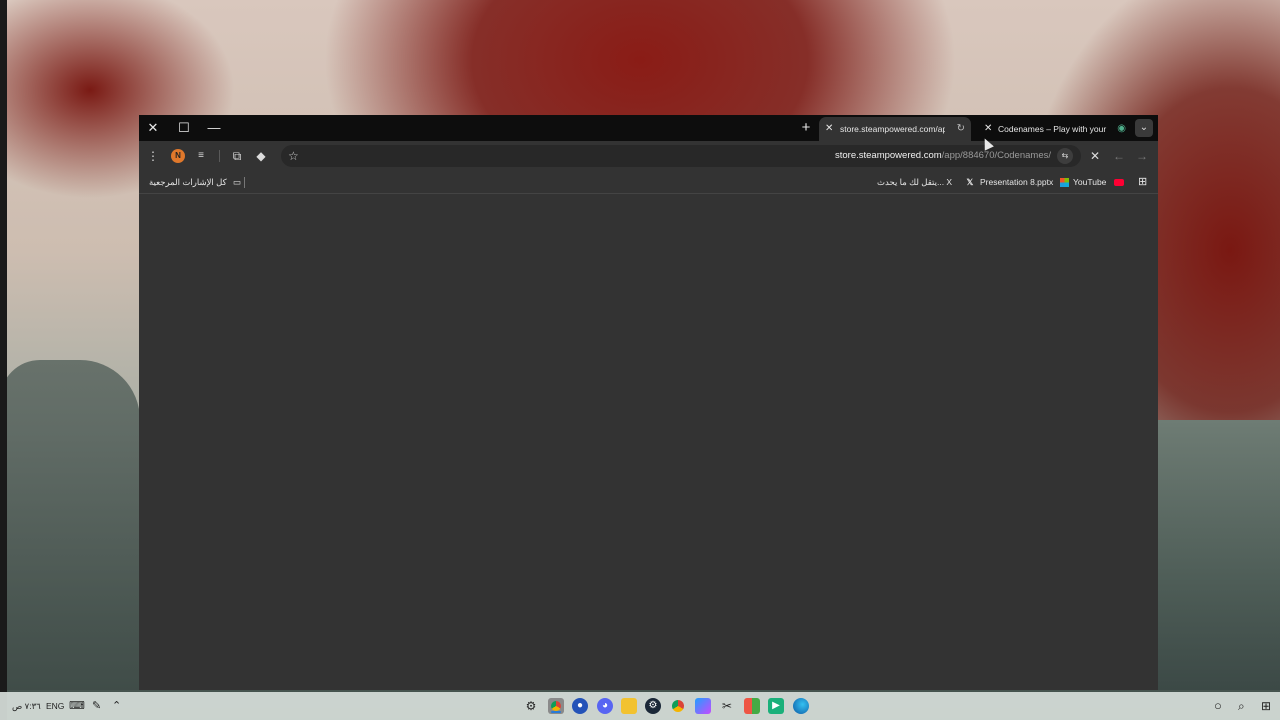  I want to click on apps-grid-icon: ⊞, so click(1142, 182).